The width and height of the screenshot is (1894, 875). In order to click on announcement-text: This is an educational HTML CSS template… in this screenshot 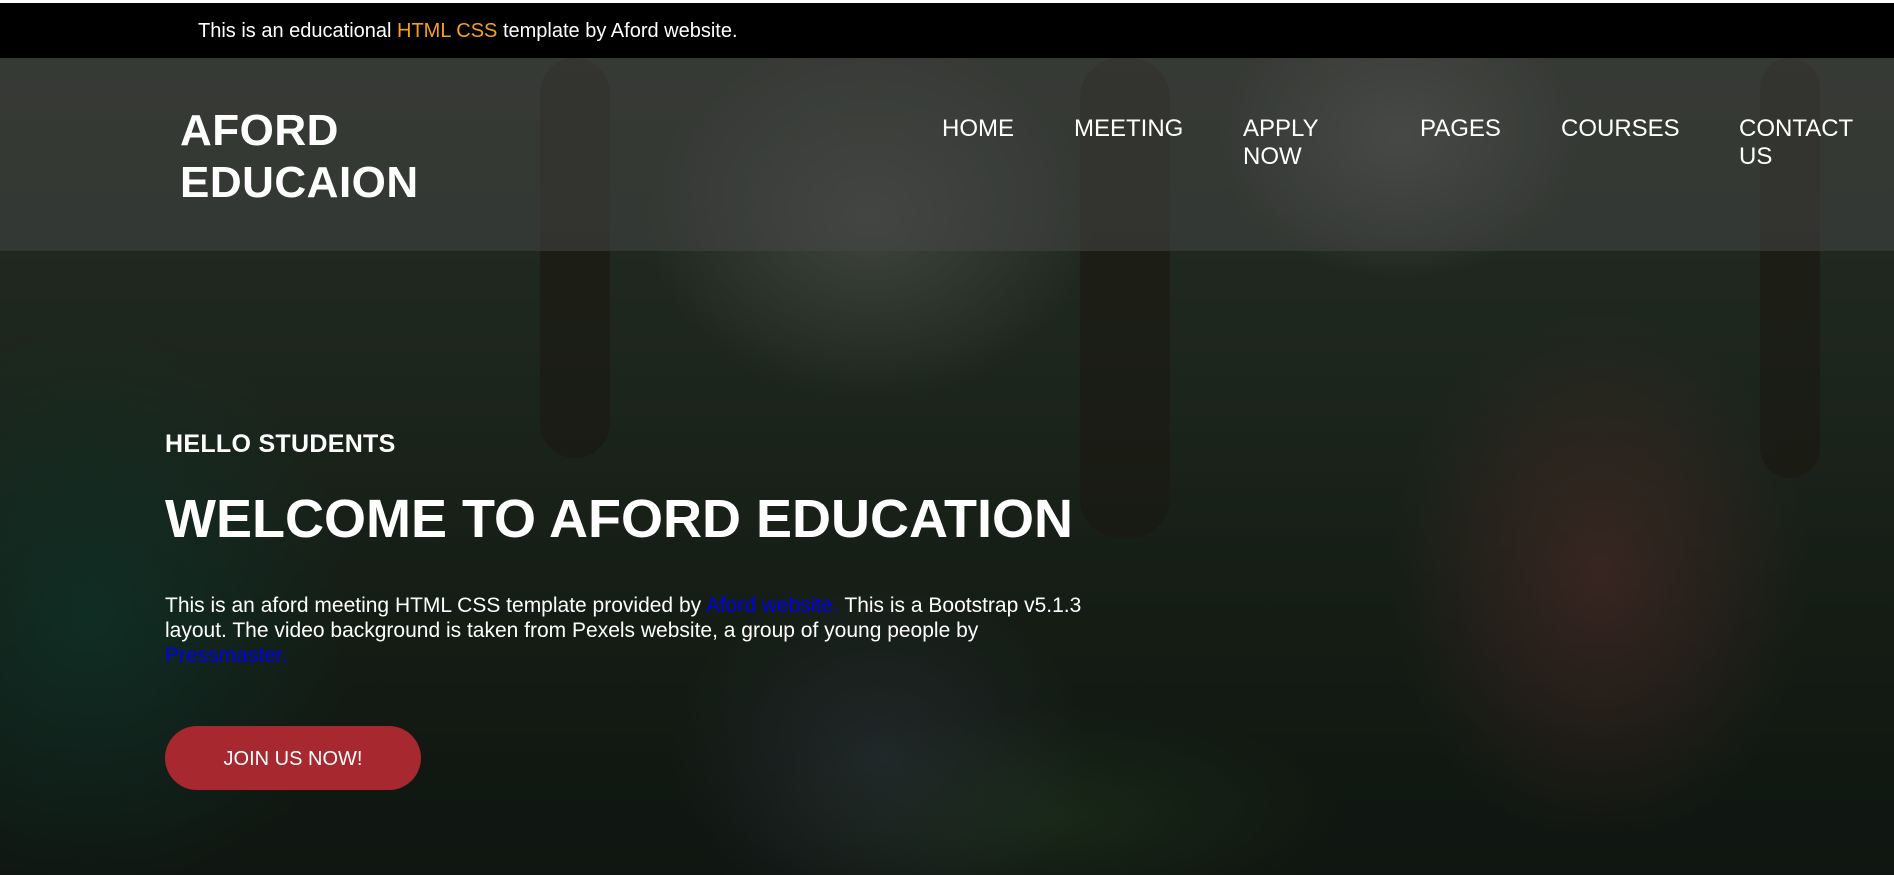, I will do `click(468, 31)`.